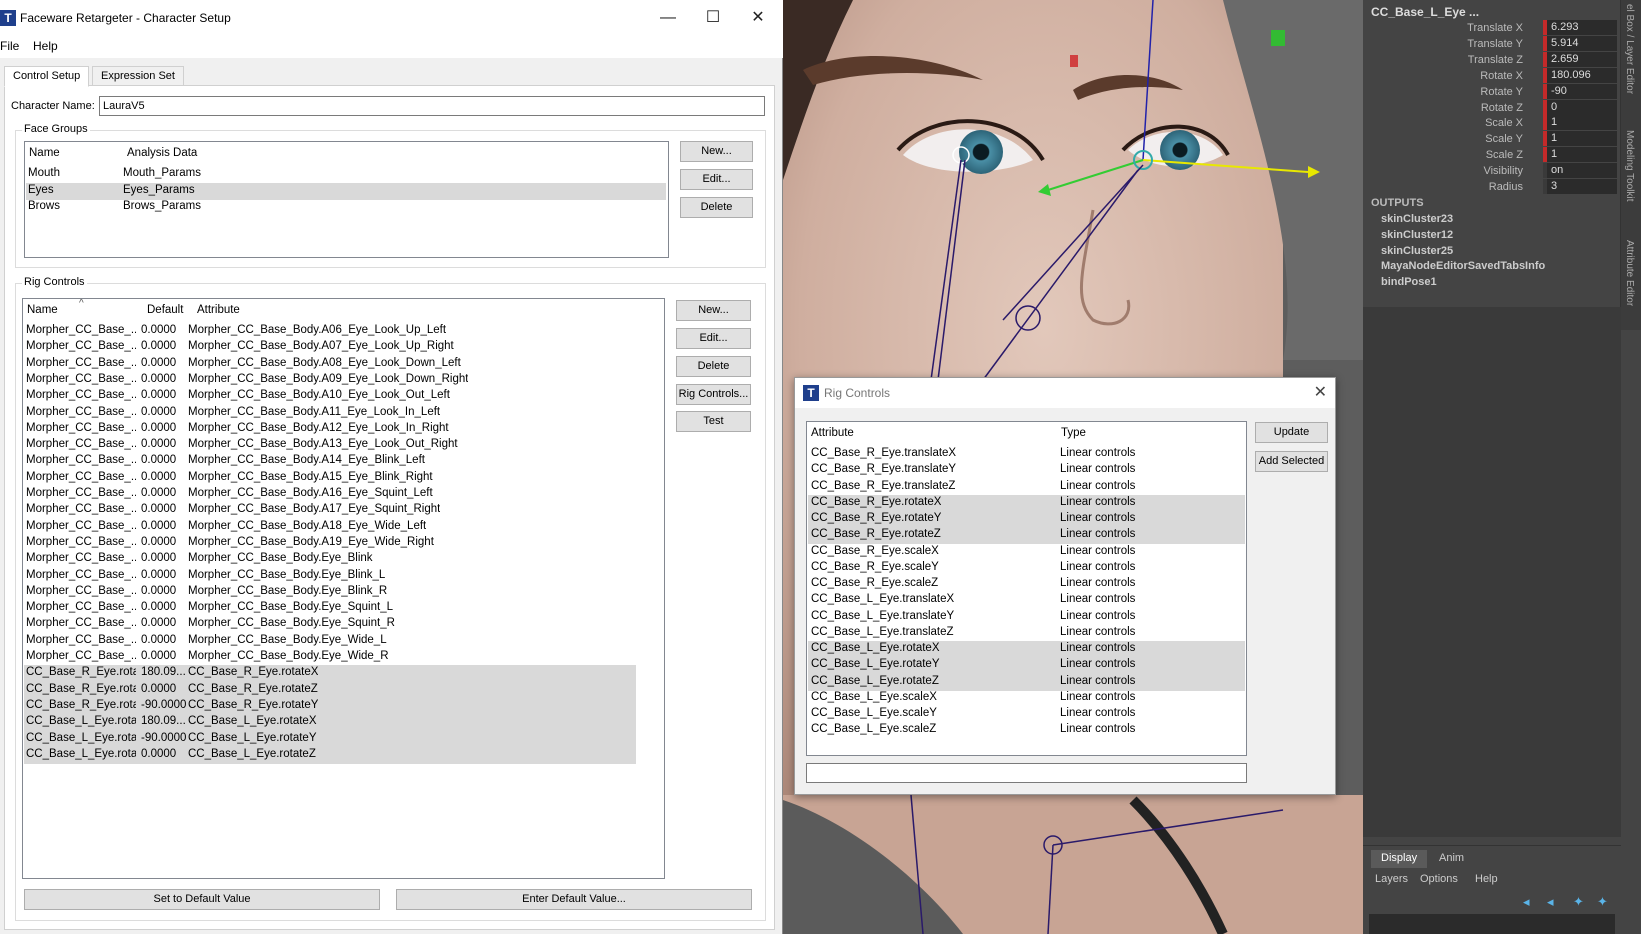 This screenshot has width=1641, height=934. I want to click on output-node: bindPose1, so click(1409, 282).